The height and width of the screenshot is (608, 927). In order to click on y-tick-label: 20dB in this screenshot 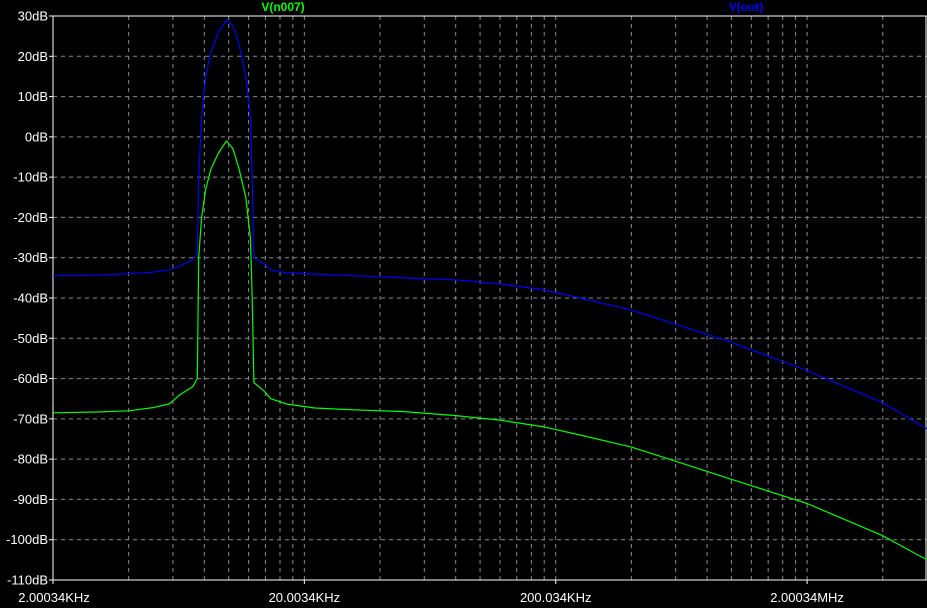, I will do `click(33, 56)`.